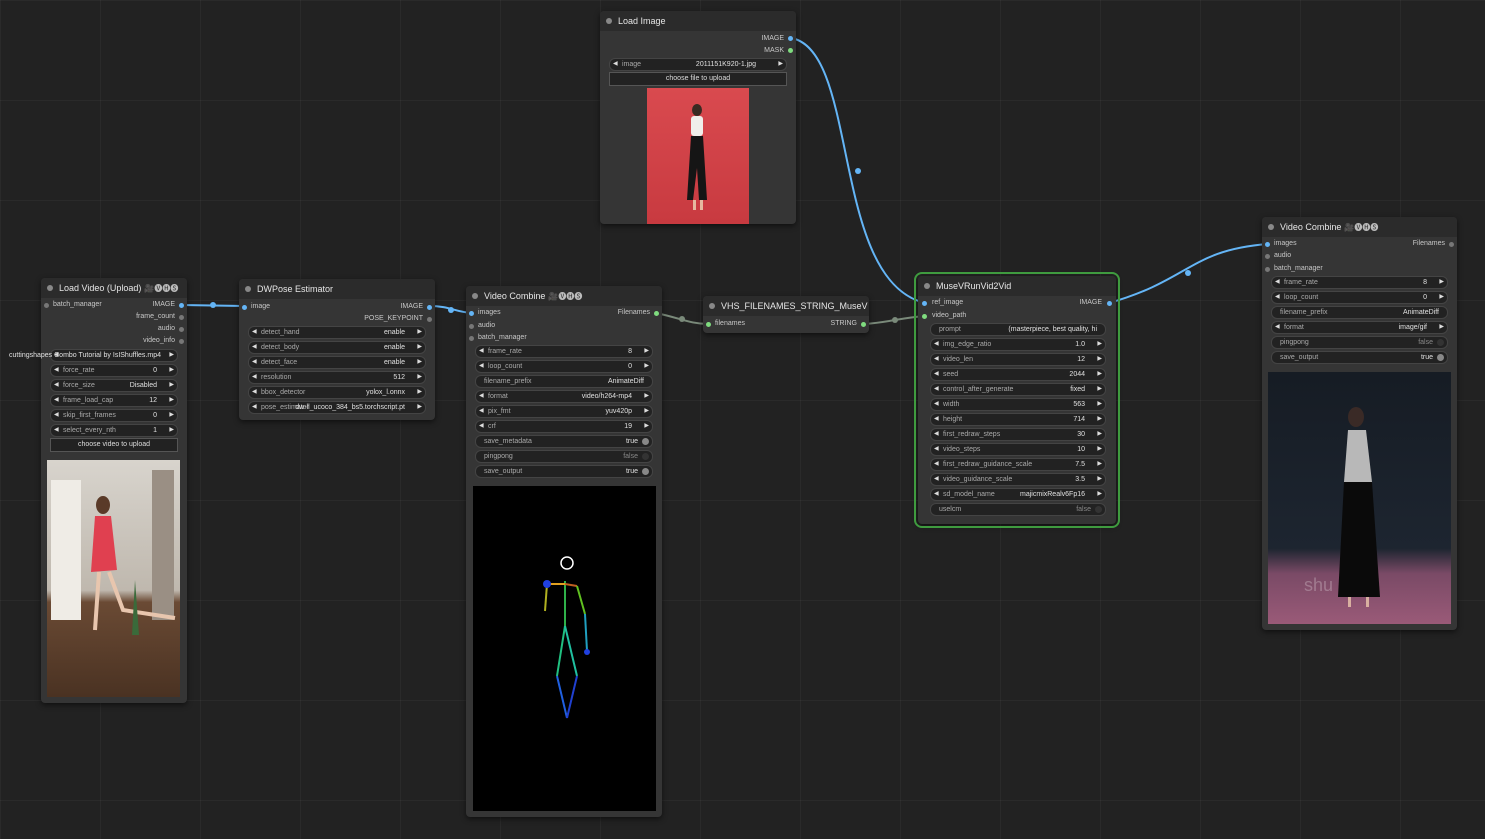  I want to click on wire-string-to-video-path, so click(895, 320).